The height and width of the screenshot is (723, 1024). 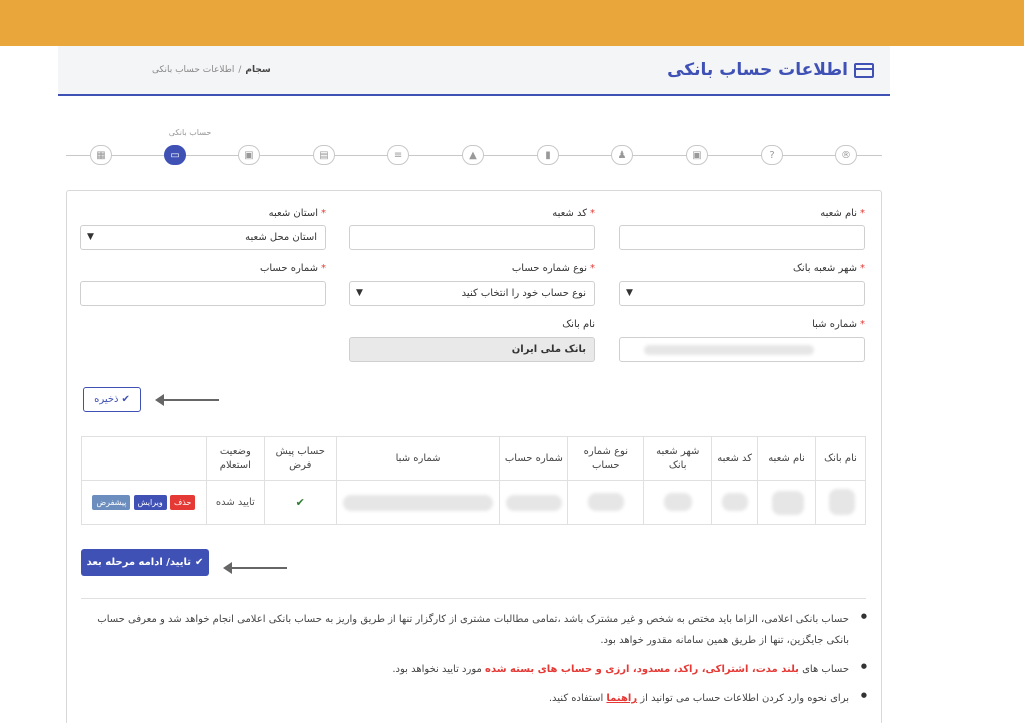 What do you see at coordinates (144, 458) in the screenshot?
I see `col-actions` at bounding box center [144, 458].